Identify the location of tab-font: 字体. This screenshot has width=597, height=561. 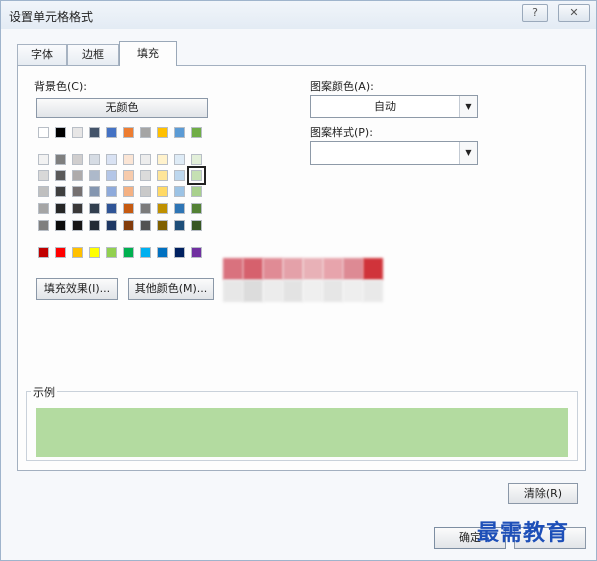
(42, 54).